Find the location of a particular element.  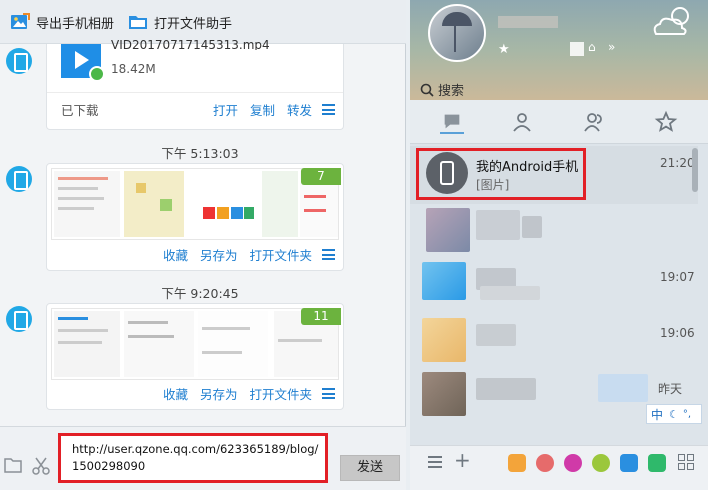

video-file-icon is located at coordinates (83, 63).